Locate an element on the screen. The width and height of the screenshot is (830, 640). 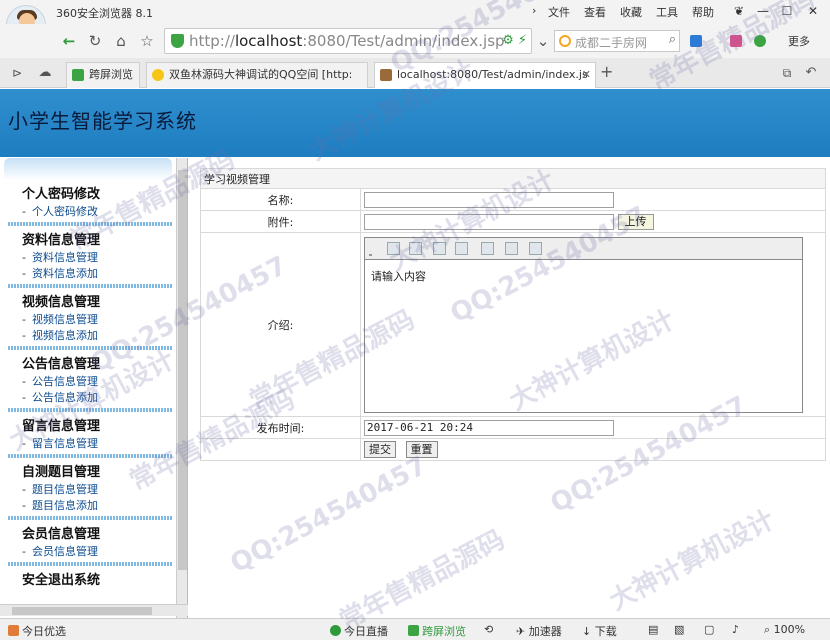
extension-icon is located at coordinates (736, 41).